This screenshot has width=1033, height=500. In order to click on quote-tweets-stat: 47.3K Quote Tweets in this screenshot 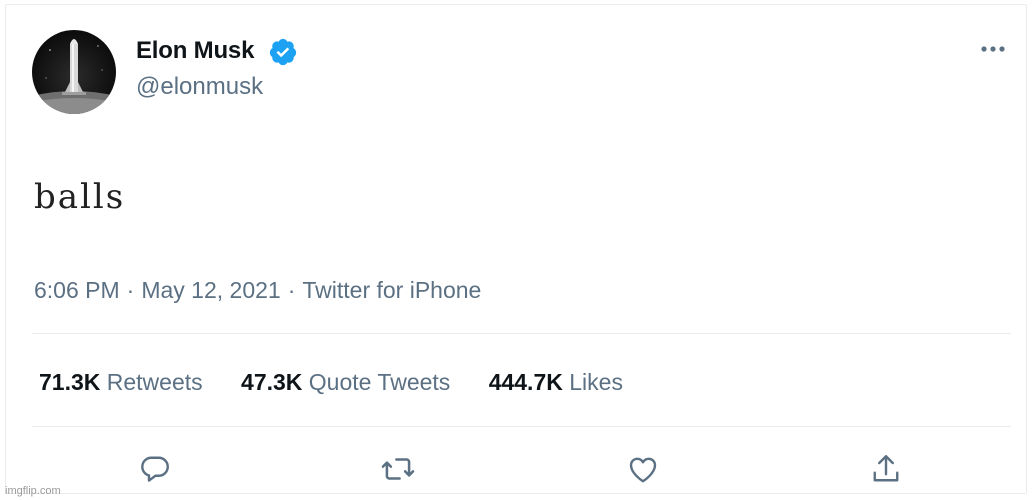, I will do `click(345, 382)`.